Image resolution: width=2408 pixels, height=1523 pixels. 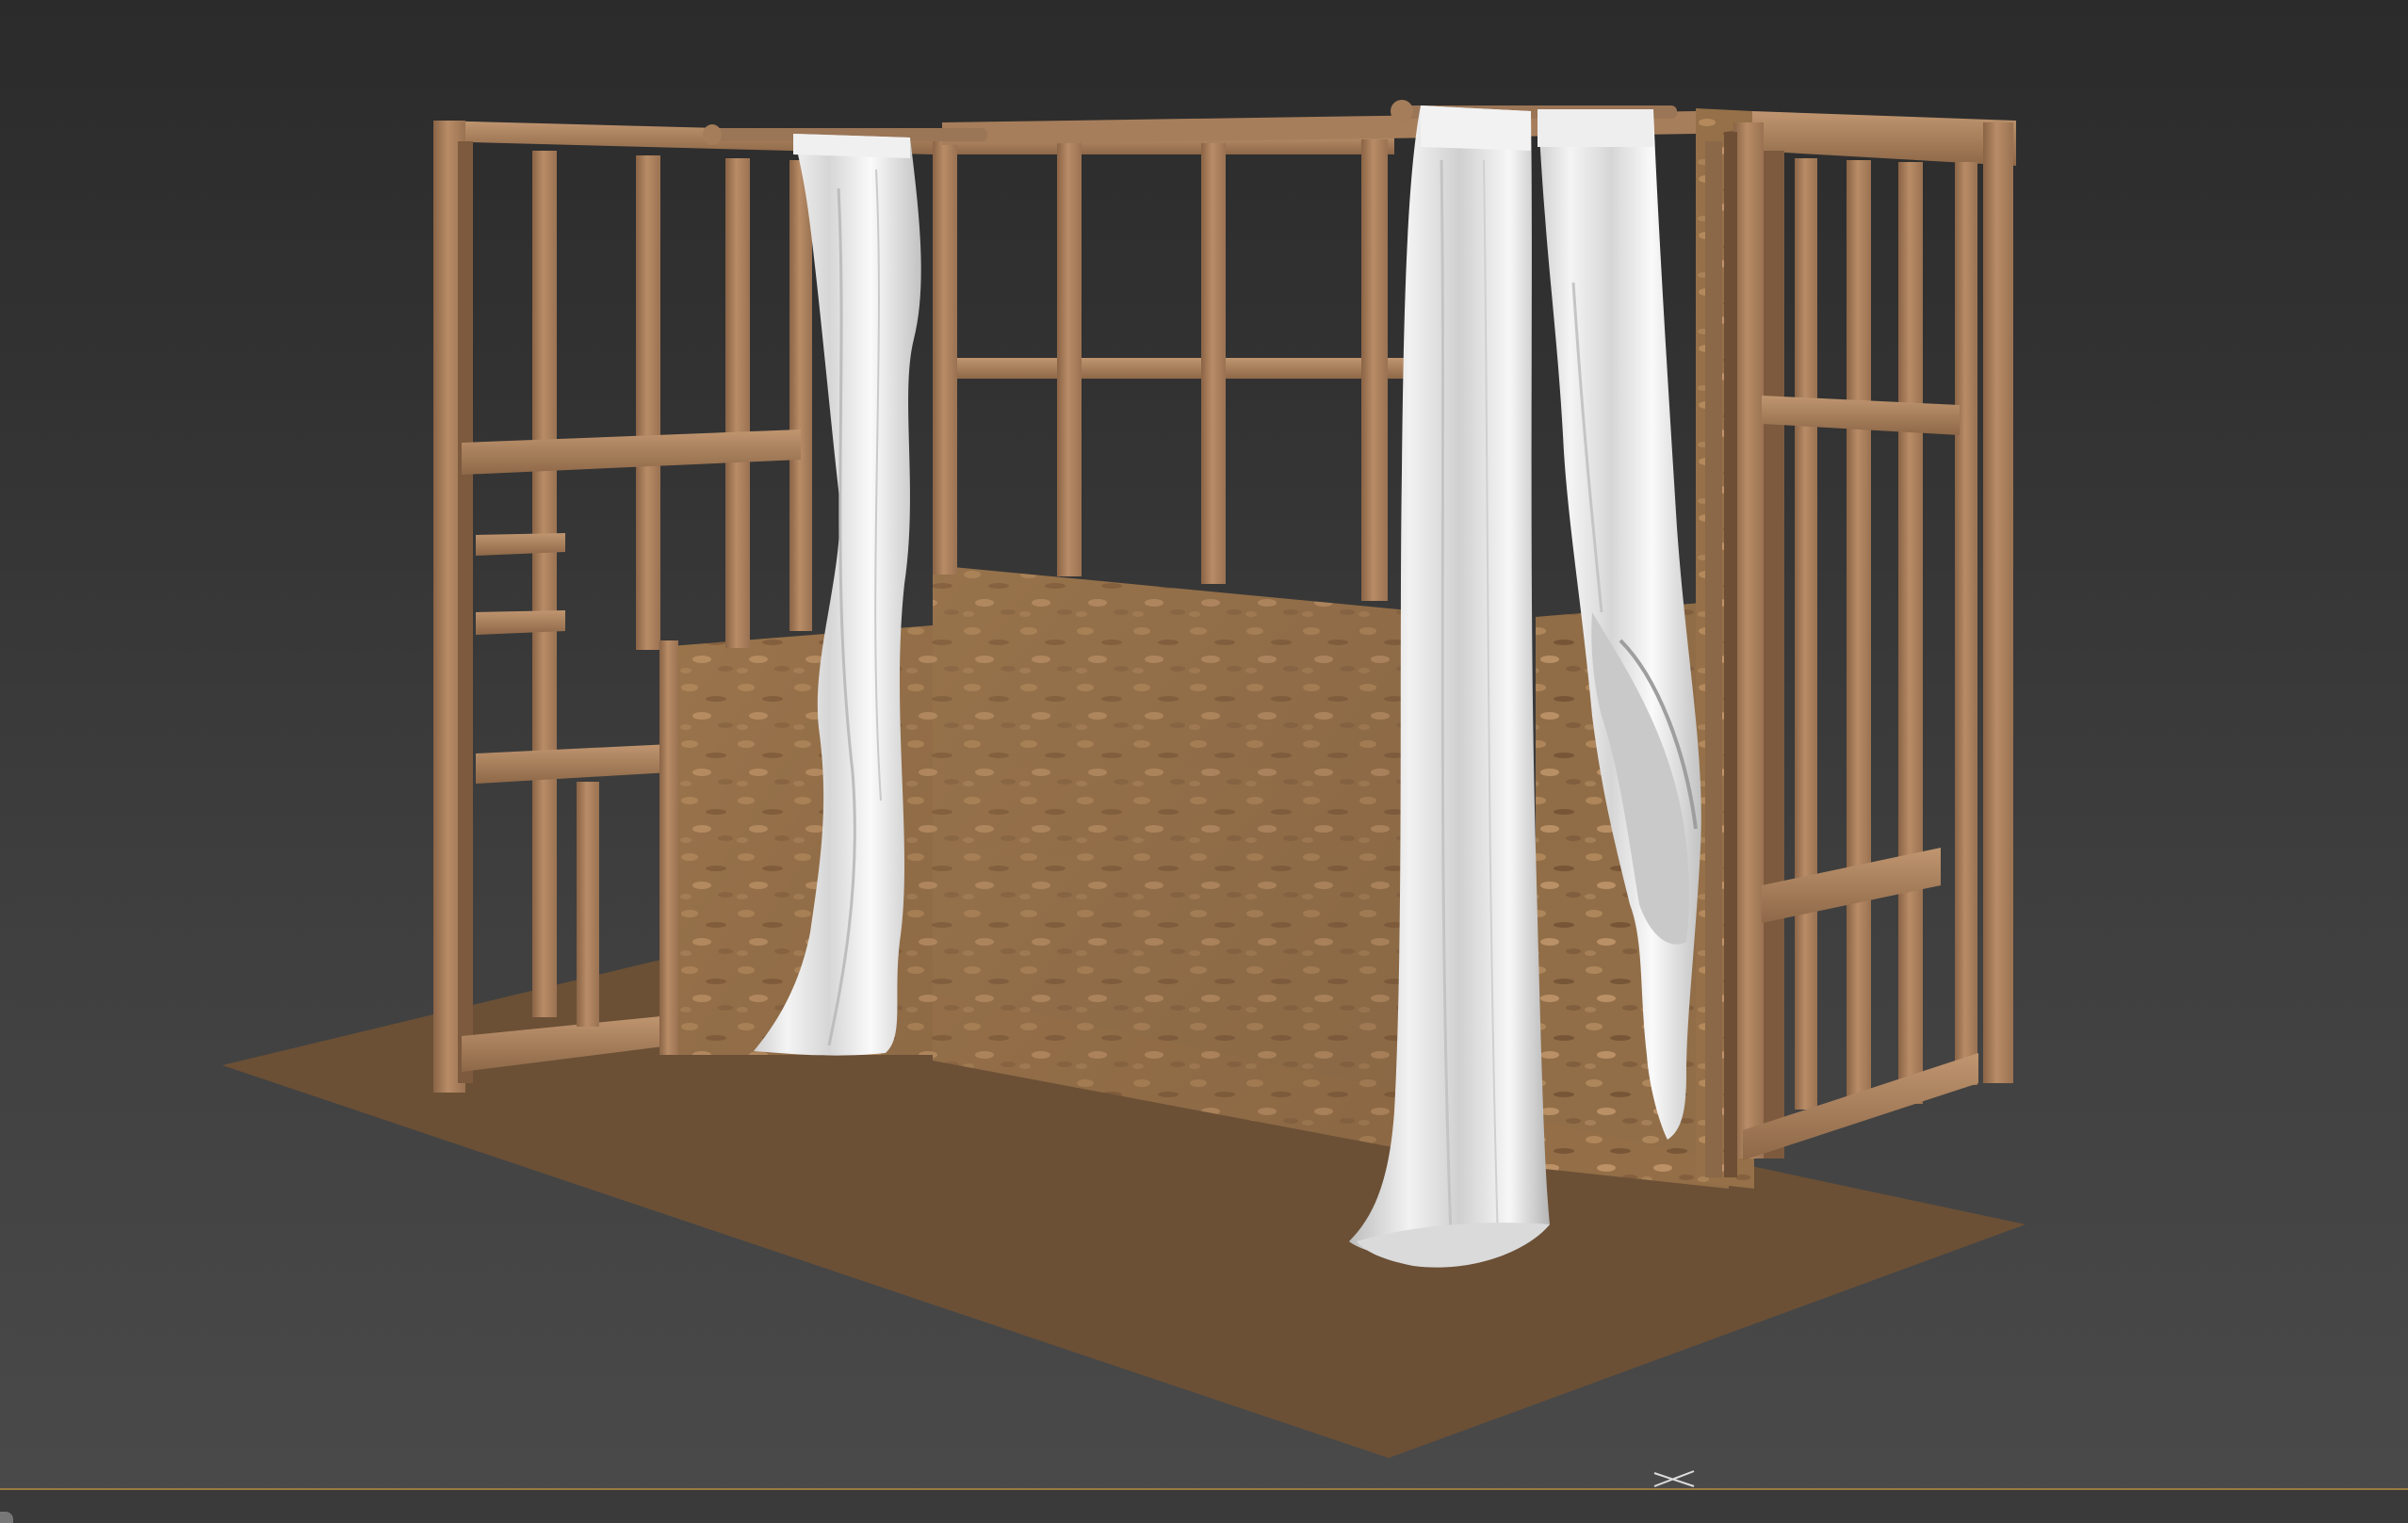 What do you see at coordinates (1204, 1505) in the screenshot?
I see `timeline-strip` at bounding box center [1204, 1505].